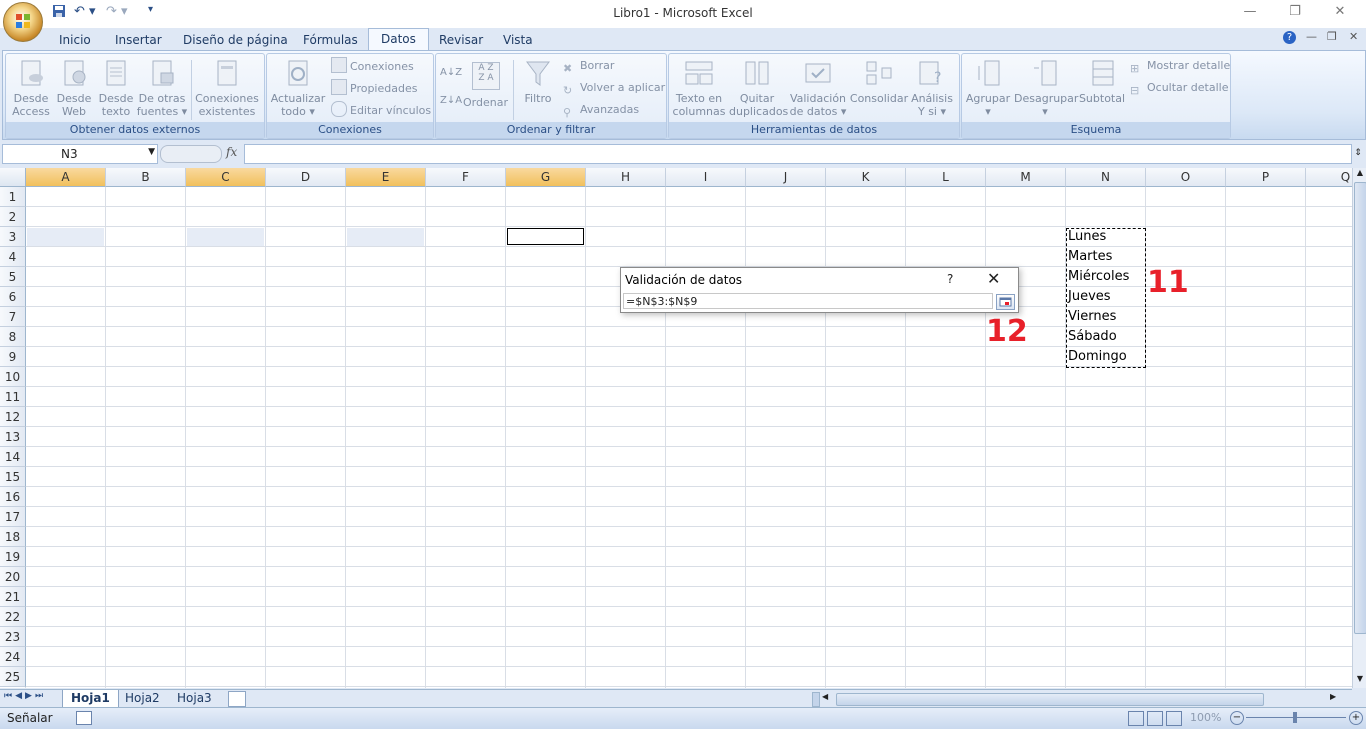 The width and height of the screenshot is (1366, 729). Describe the element at coordinates (818, 88) in the screenshot. I see `data-validation-button: Validación de datos ▾` at that location.